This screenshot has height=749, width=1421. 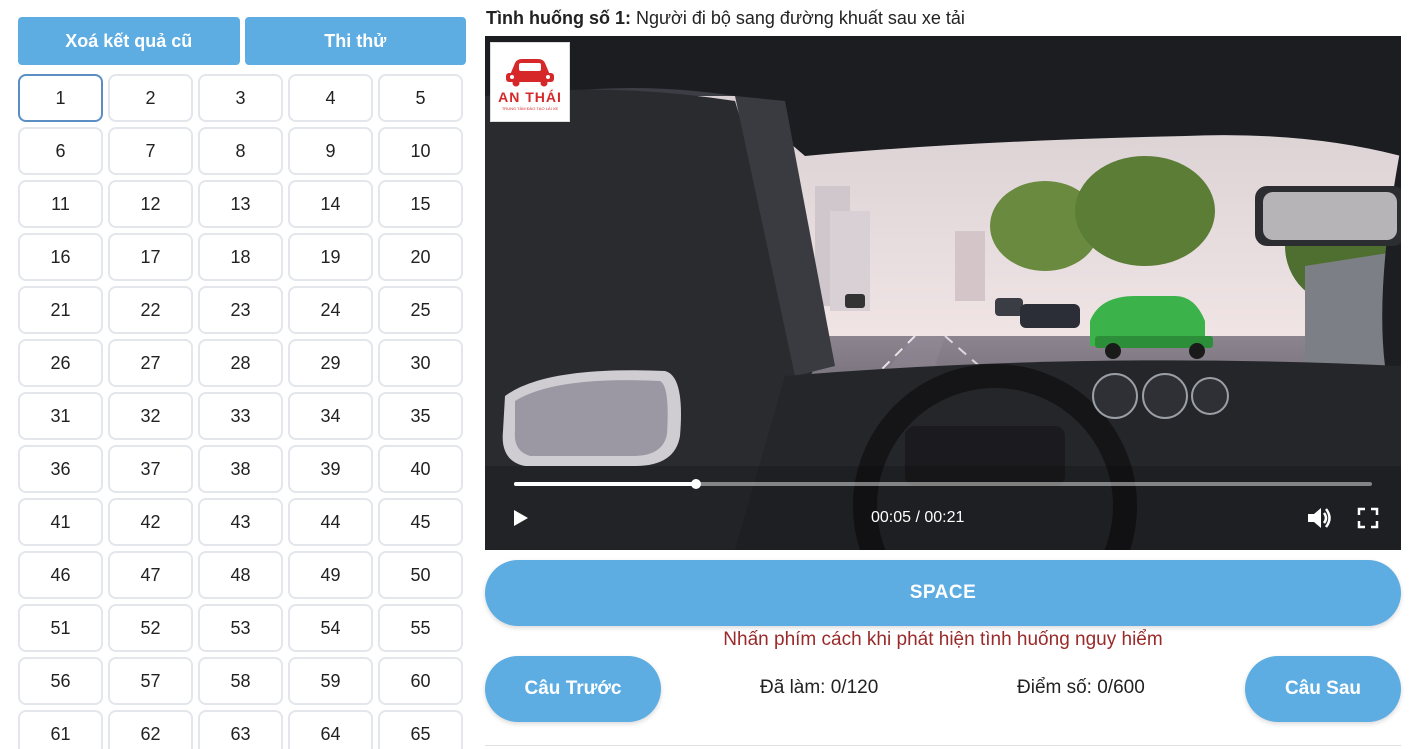 What do you see at coordinates (943, 745) in the screenshot?
I see `divider` at bounding box center [943, 745].